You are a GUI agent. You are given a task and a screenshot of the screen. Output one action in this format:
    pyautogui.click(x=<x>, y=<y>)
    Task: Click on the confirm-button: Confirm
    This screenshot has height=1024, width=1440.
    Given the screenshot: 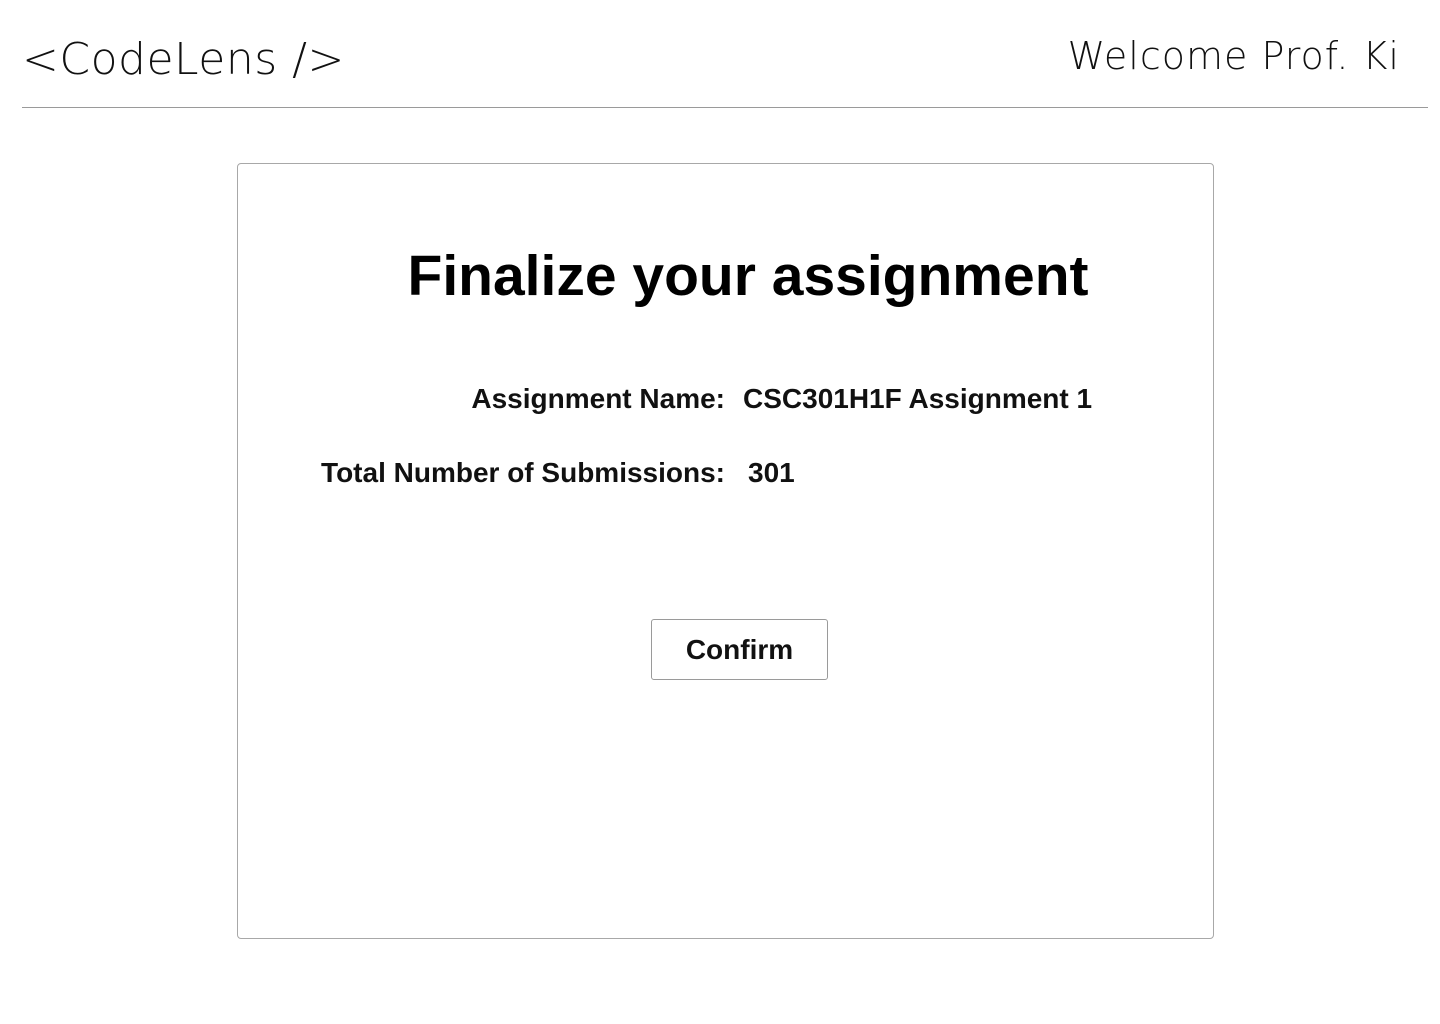 What is the action you would take?
    pyautogui.click(x=739, y=649)
    